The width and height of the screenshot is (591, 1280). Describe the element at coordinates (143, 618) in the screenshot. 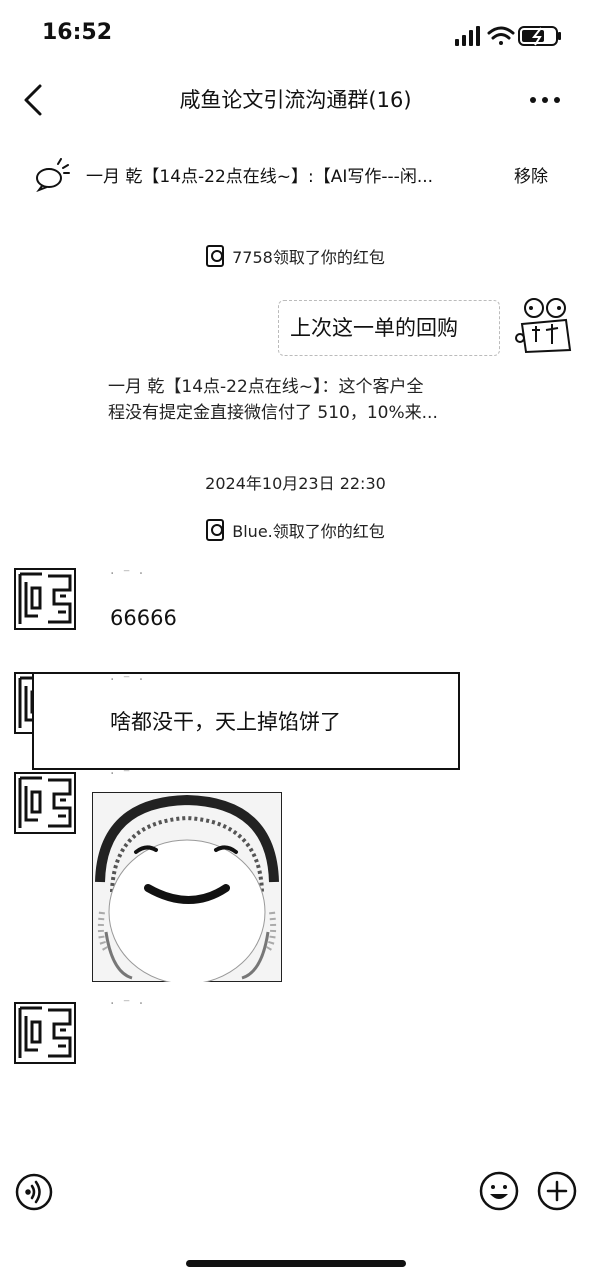

I see `message-text: 66666` at that location.